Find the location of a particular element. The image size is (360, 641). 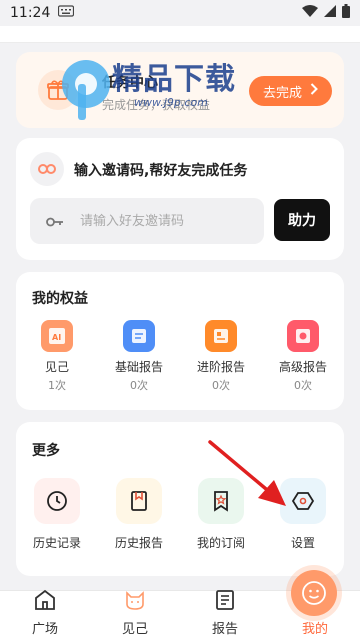

home-icon is located at coordinates (45, 602).